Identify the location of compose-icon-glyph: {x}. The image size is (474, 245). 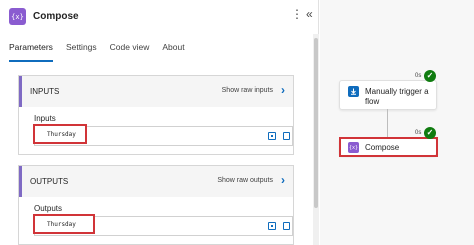
(17, 16).